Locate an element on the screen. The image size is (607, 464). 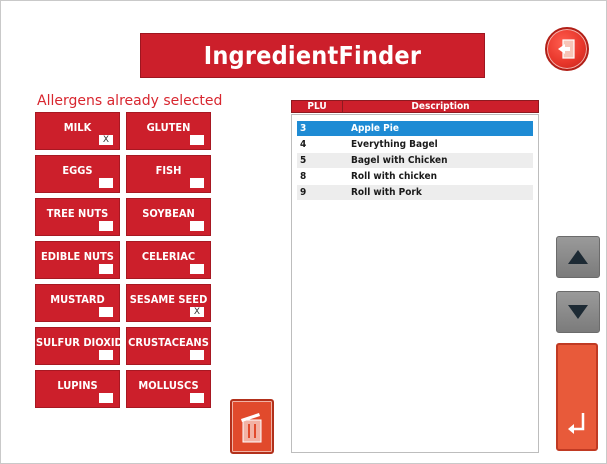
table-row: 8 Roll with chicken is located at coordinates (415, 176).